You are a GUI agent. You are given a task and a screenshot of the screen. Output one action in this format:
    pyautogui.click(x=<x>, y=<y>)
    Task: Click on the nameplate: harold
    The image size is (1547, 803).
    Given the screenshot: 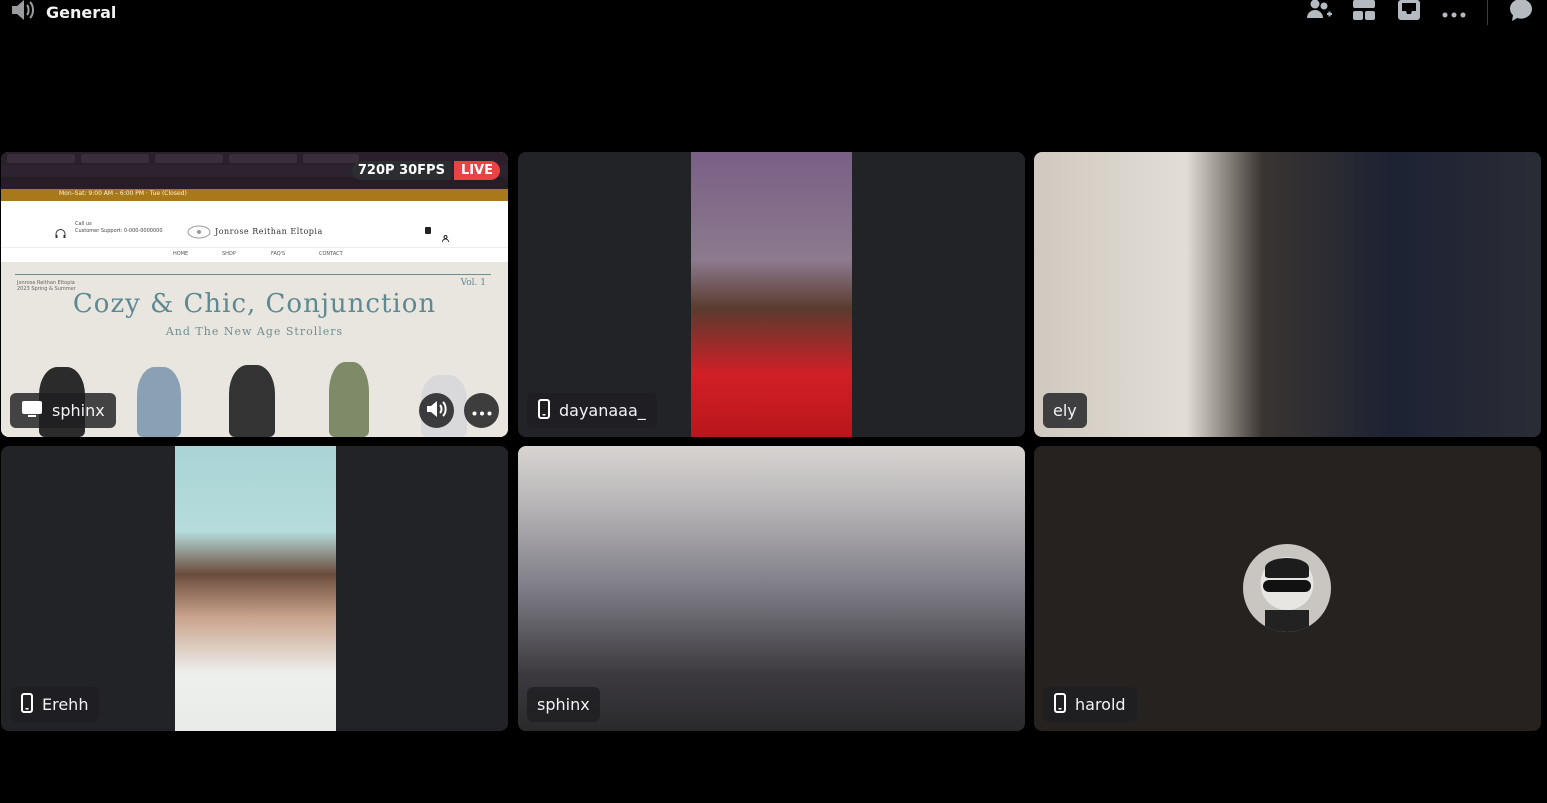 What is the action you would take?
    pyautogui.click(x=1090, y=704)
    